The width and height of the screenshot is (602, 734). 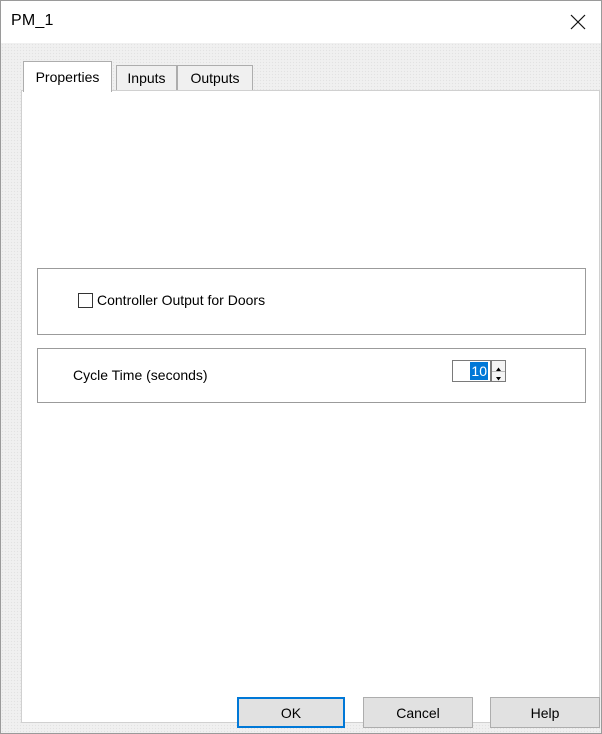 I want to click on cycle-time-spinner, so click(x=498, y=371).